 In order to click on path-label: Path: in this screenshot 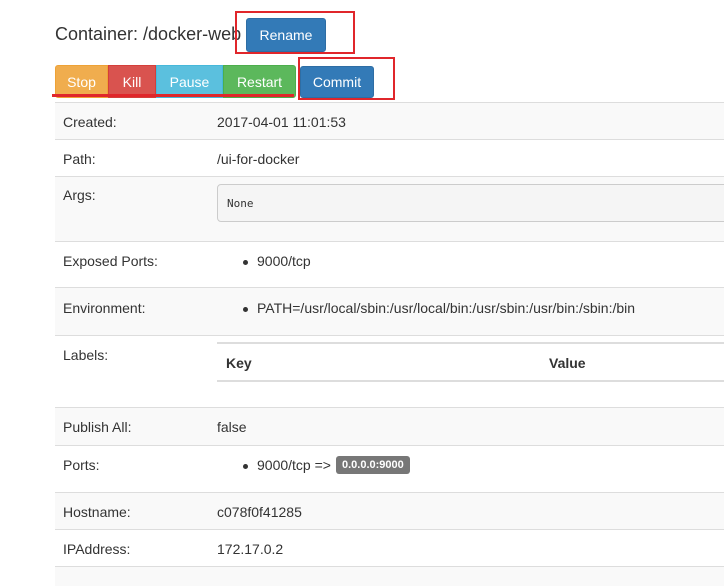, I will do `click(79, 159)`.